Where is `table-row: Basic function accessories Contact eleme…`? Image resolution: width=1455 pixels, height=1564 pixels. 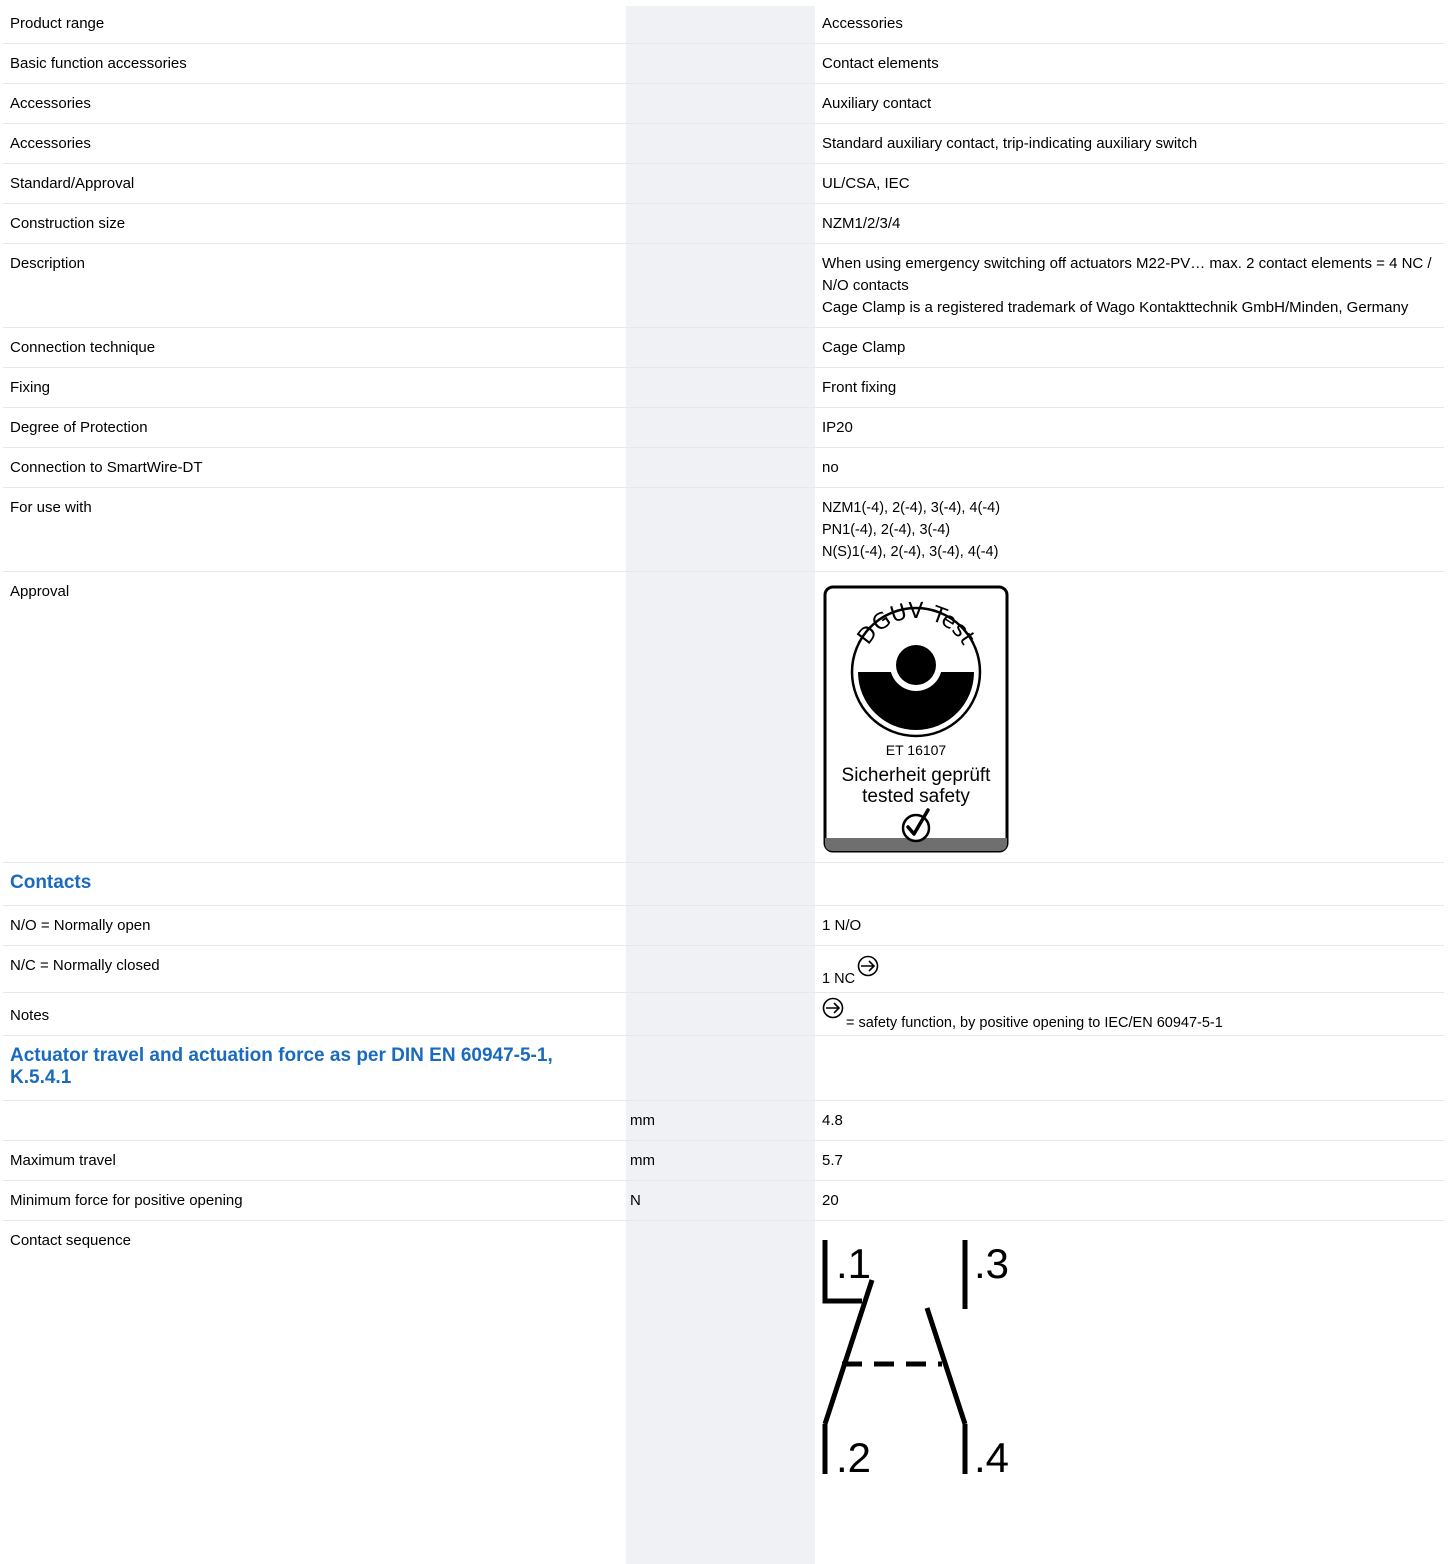 table-row: Basic function accessories Contact eleme… is located at coordinates (723, 63).